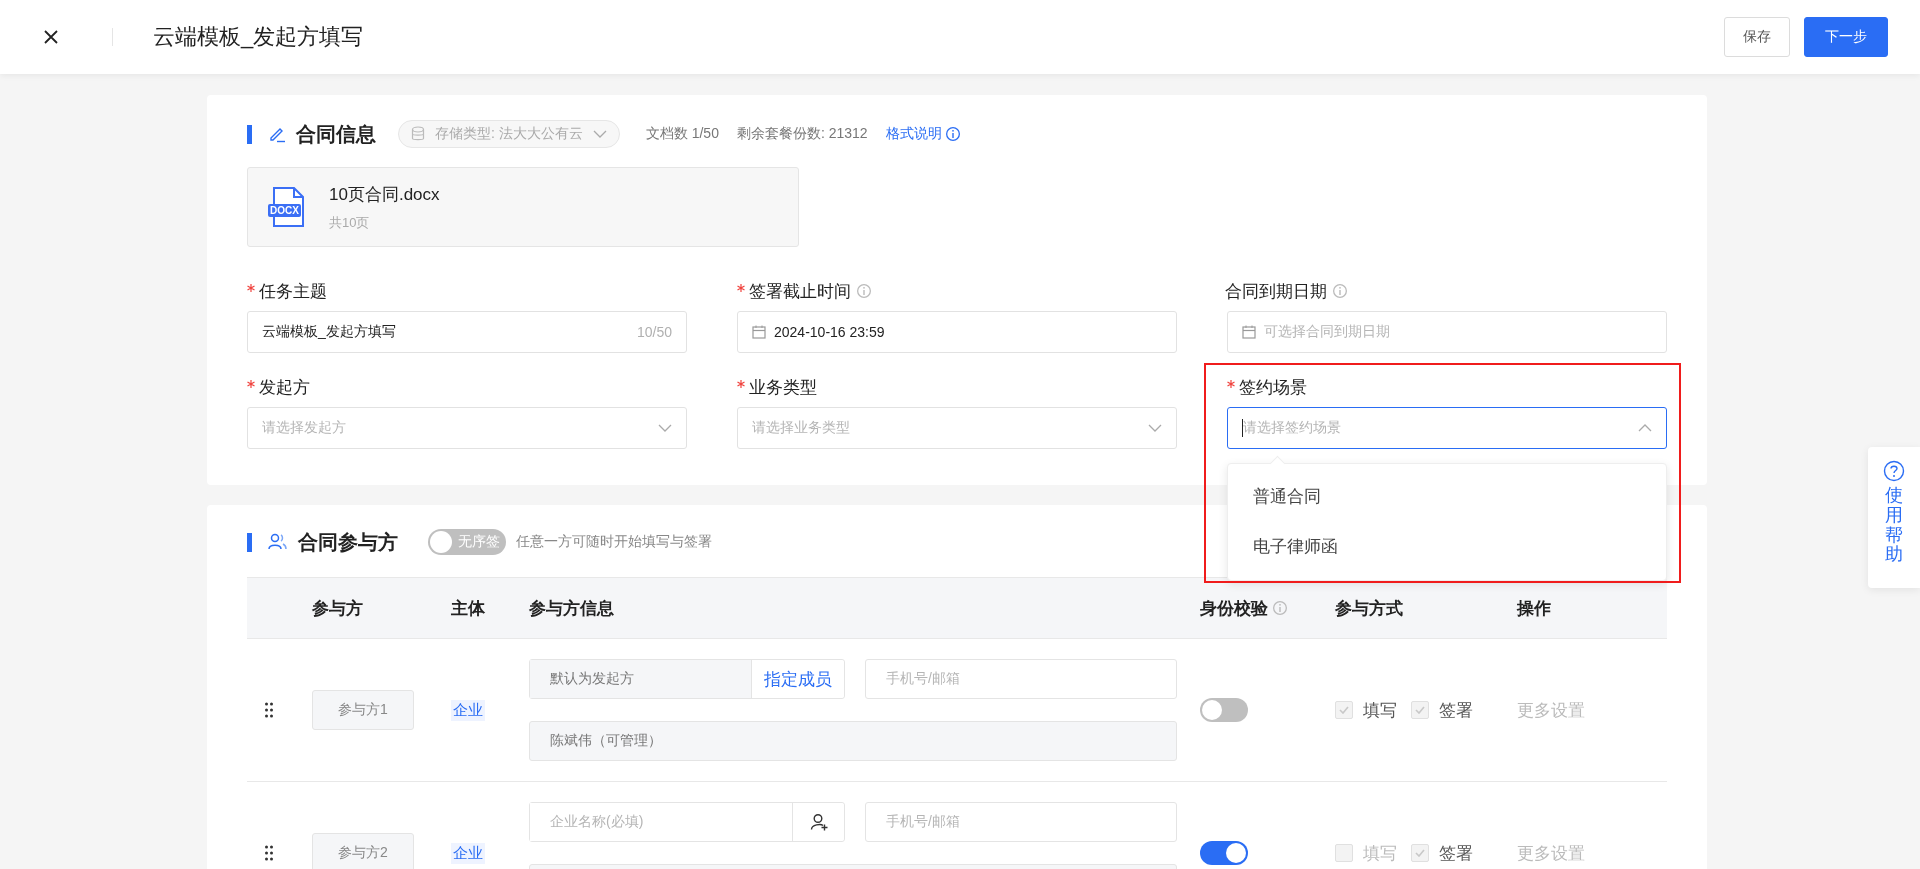 The height and width of the screenshot is (869, 1920). I want to click on party-name-field: 参与方2, so click(363, 851).